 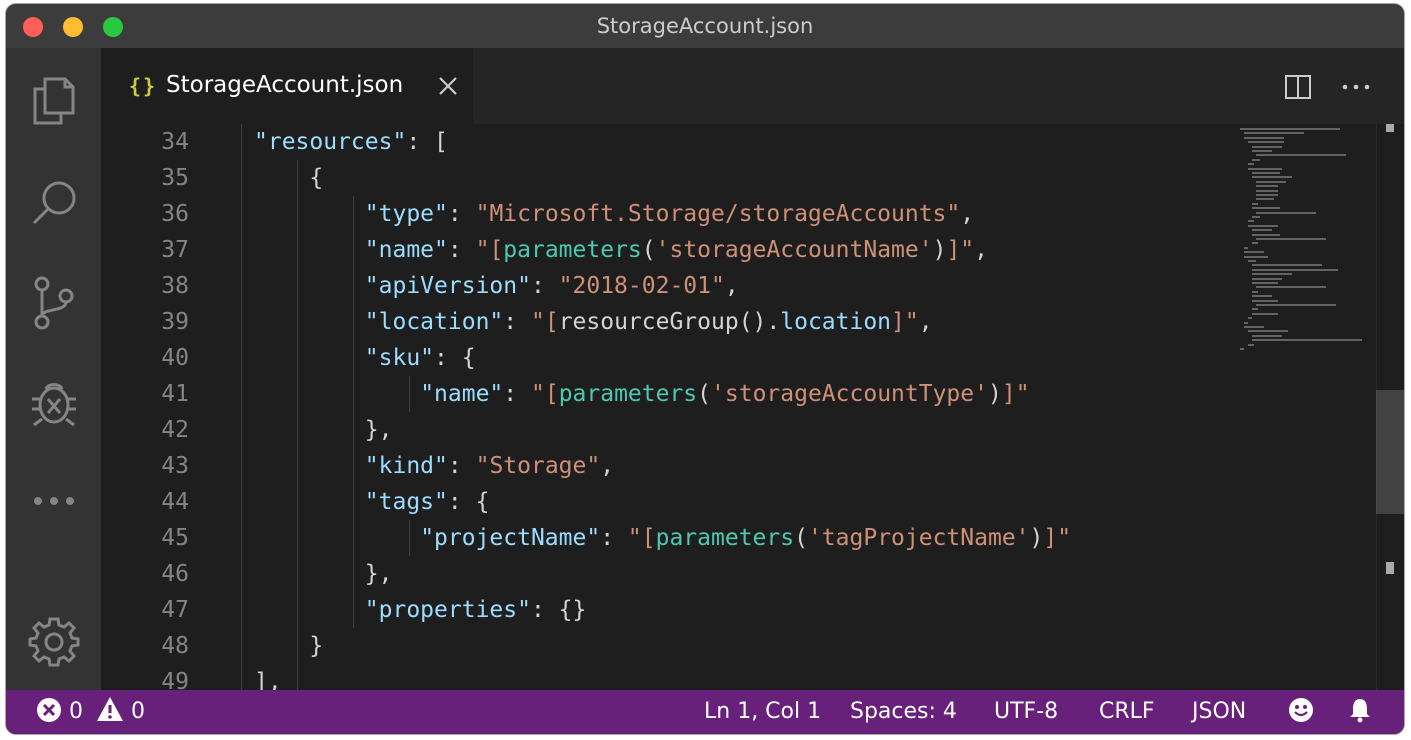 What do you see at coordinates (175, 178) in the screenshot?
I see `line-number: 35` at bounding box center [175, 178].